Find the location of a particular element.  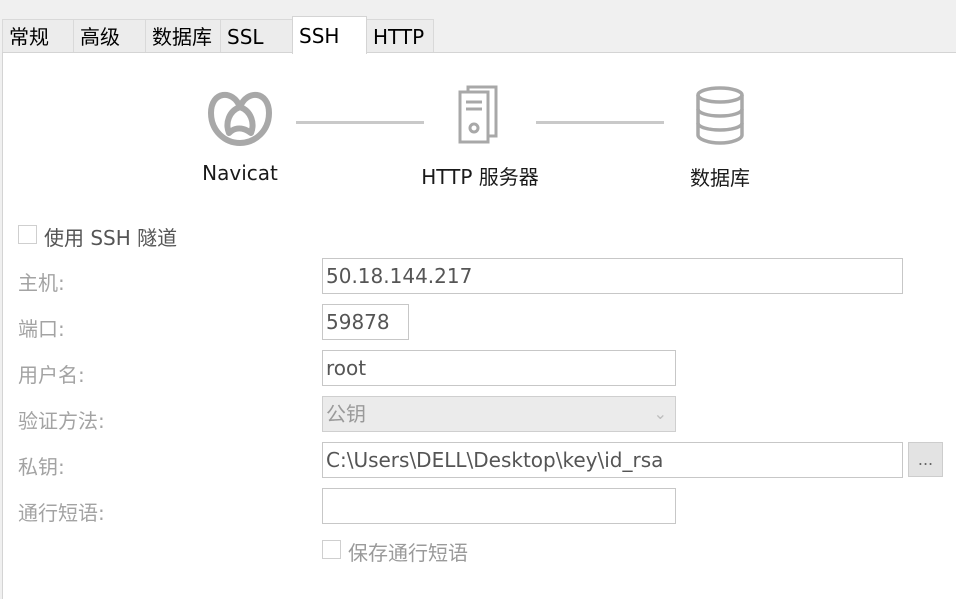

port-label: 端口: is located at coordinates (41, 329).